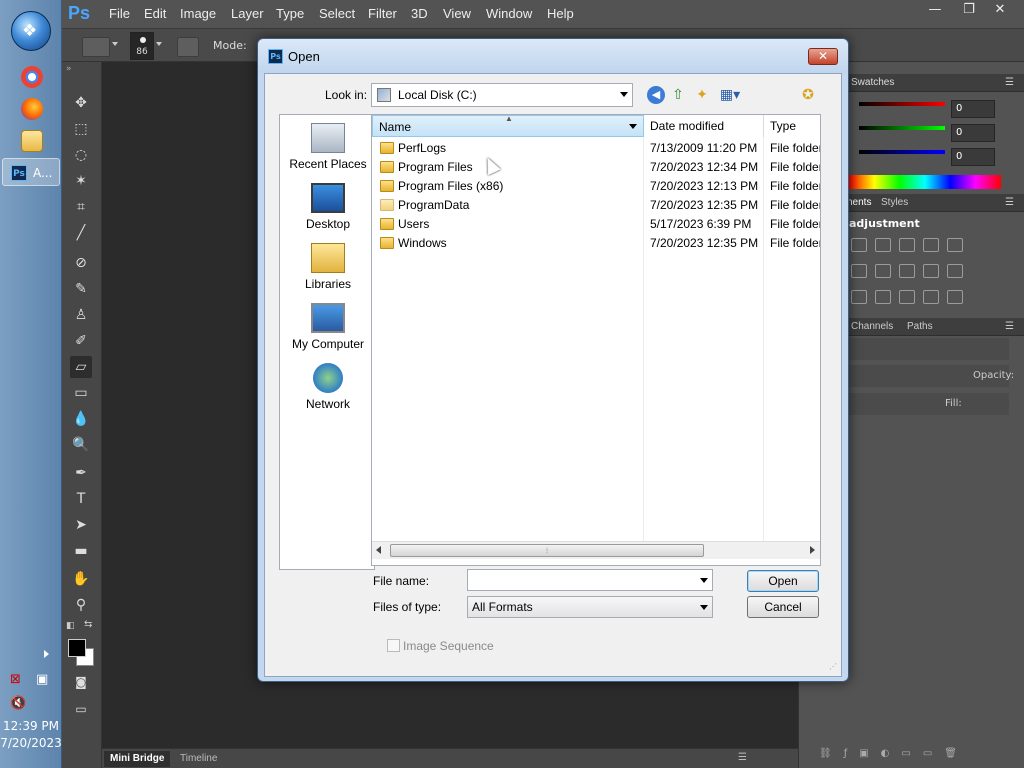 The image size is (1024, 768). What do you see at coordinates (792, 126) in the screenshot?
I see `column-header-type: Type` at bounding box center [792, 126].